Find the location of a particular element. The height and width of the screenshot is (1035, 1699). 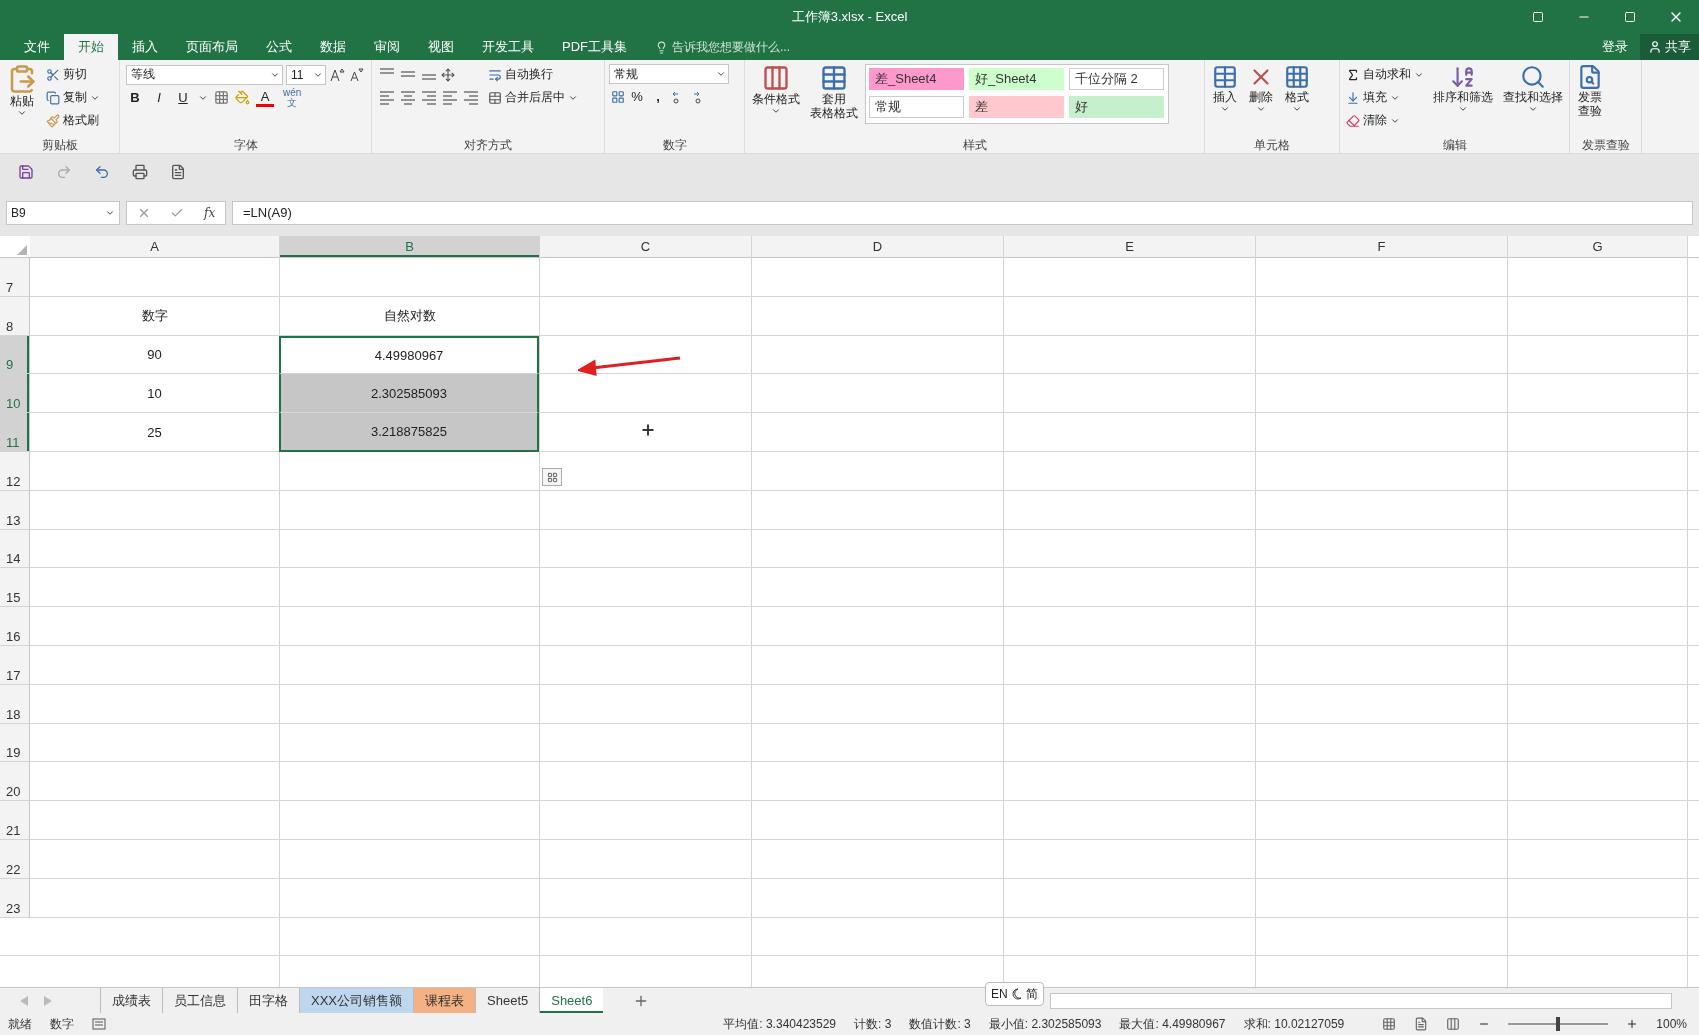

row-header: 10 is located at coordinates (15, 394).